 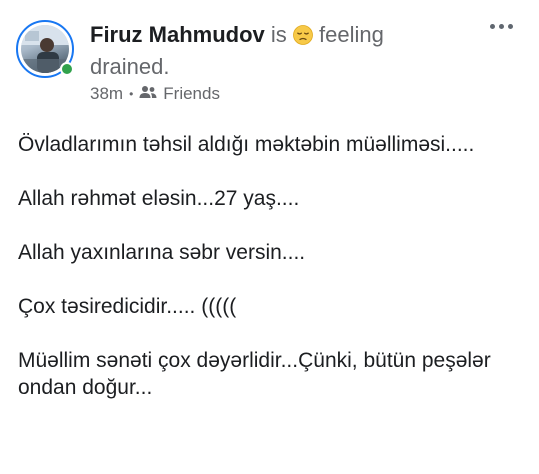 What do you see at coordinates (106, 94) in the screenshot?
I see `post-timestamp: 38m` at bounding box center [106, 94].